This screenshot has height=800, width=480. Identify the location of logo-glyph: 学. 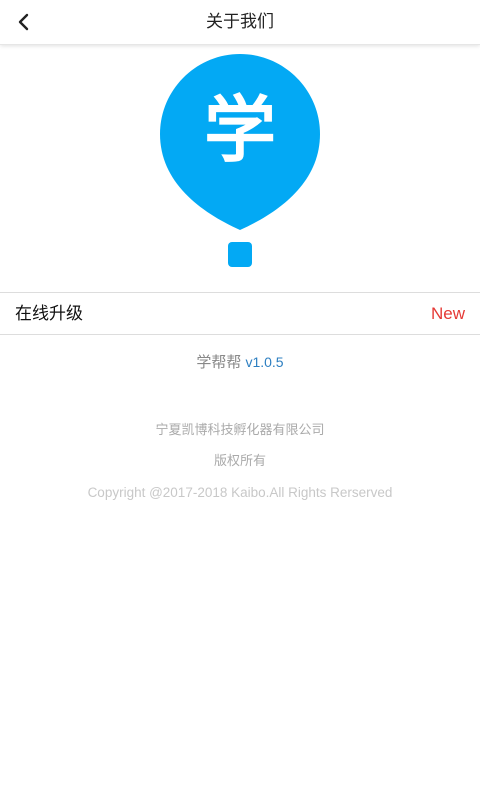
(239, 130).